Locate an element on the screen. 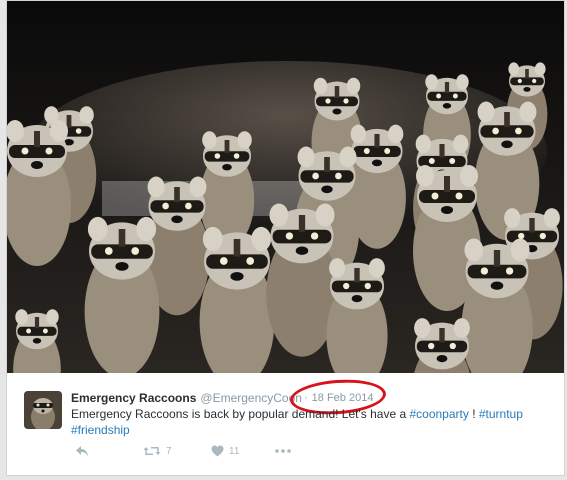 This screenshot has width=567, height=480. retweet-button: 7 is located at coordinates (157, 451).